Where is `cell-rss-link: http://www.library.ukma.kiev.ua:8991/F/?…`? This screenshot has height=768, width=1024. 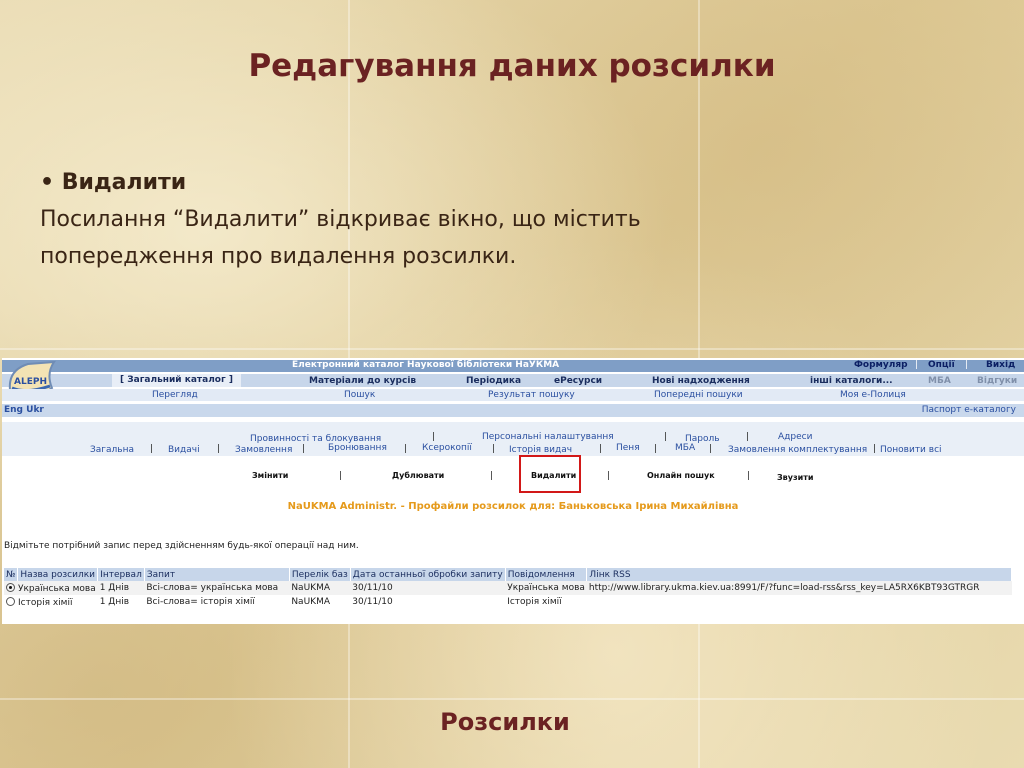 cell-rss-link: http://www.library.ukma.kiev.ua:8991/F/?… is located at coordinates (799, 588).